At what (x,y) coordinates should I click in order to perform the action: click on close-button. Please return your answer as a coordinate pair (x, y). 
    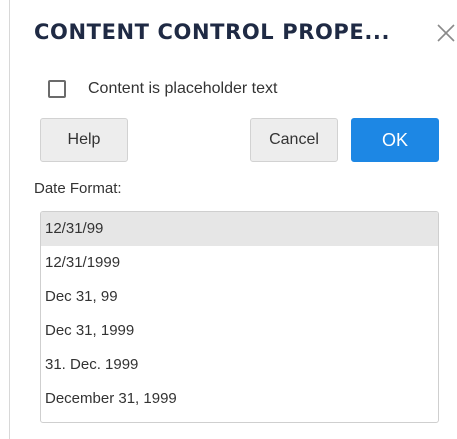
    Looking at the image, I should click on (445, 33).